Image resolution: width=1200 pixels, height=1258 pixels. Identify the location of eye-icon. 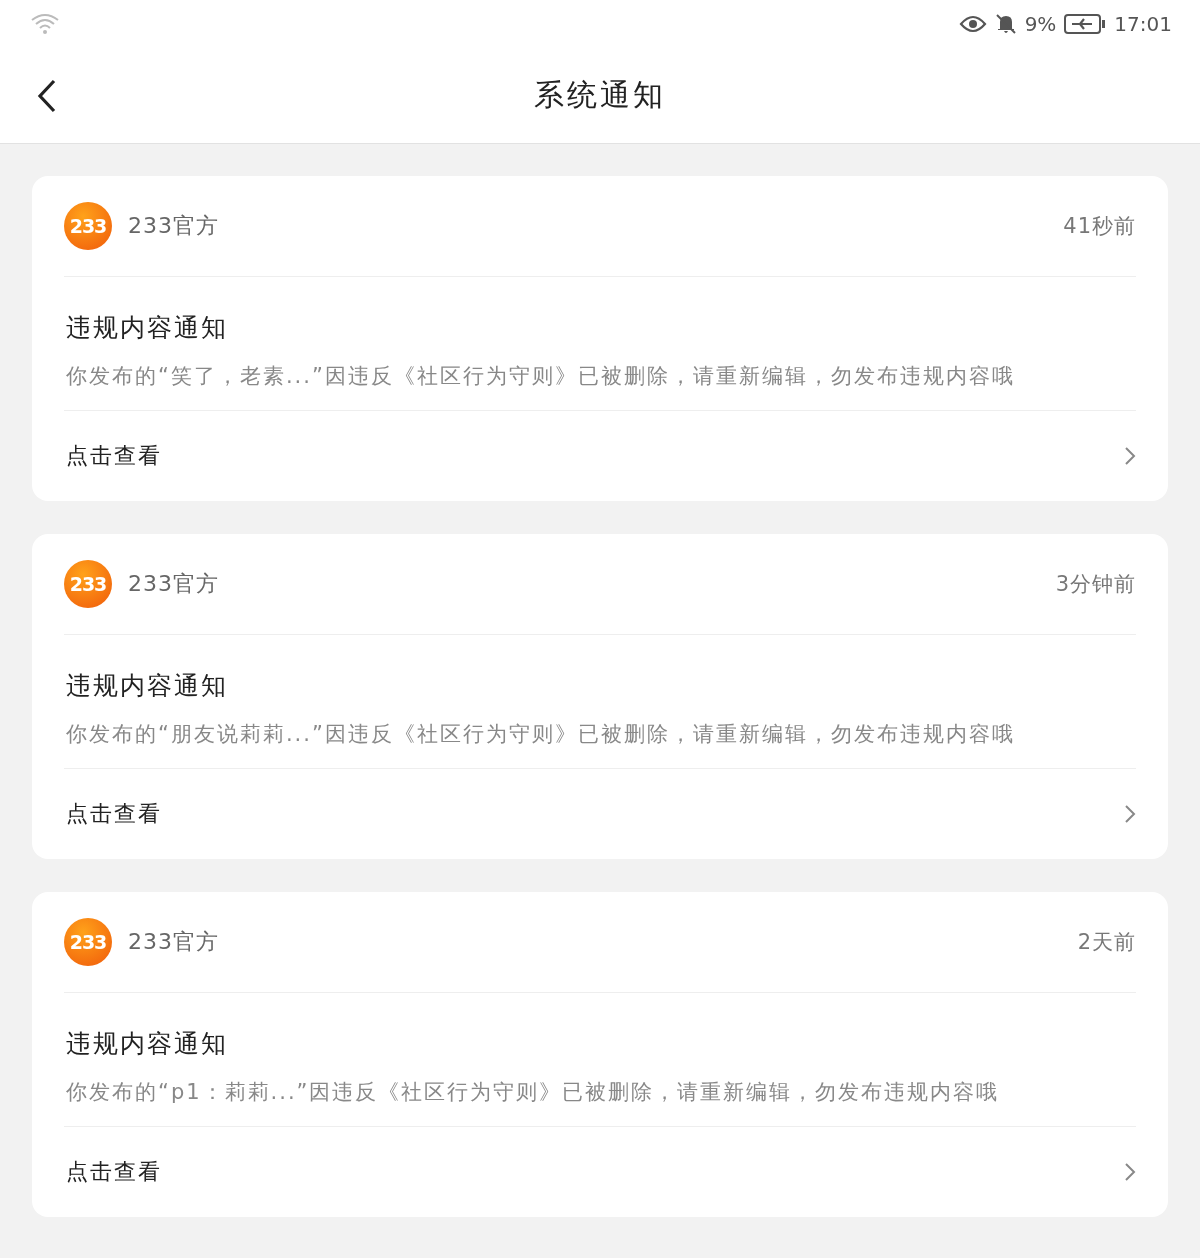
(972, 24).